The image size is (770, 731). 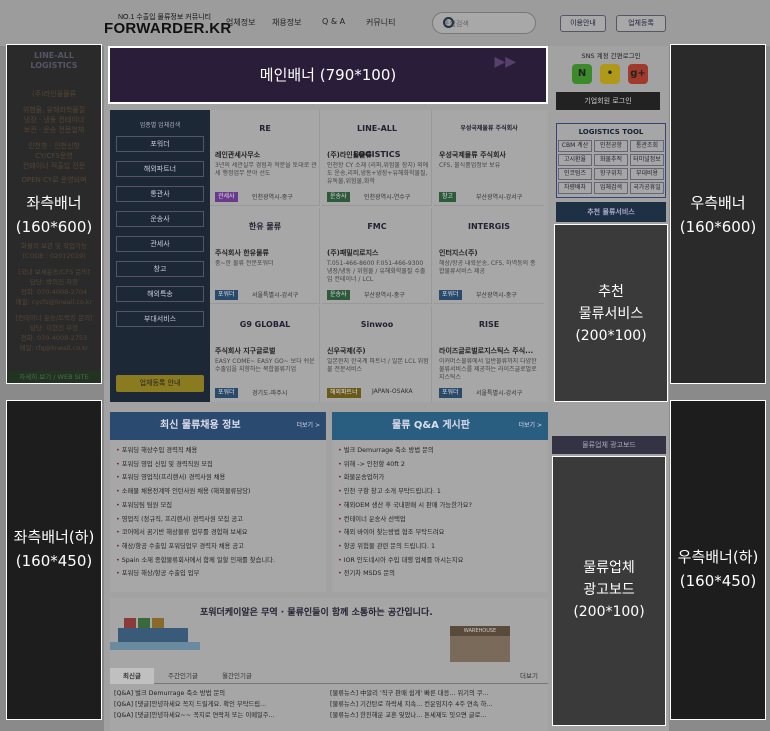 I want to click on company-name: 주식회사 한유물류, so click(x=242, y=253).